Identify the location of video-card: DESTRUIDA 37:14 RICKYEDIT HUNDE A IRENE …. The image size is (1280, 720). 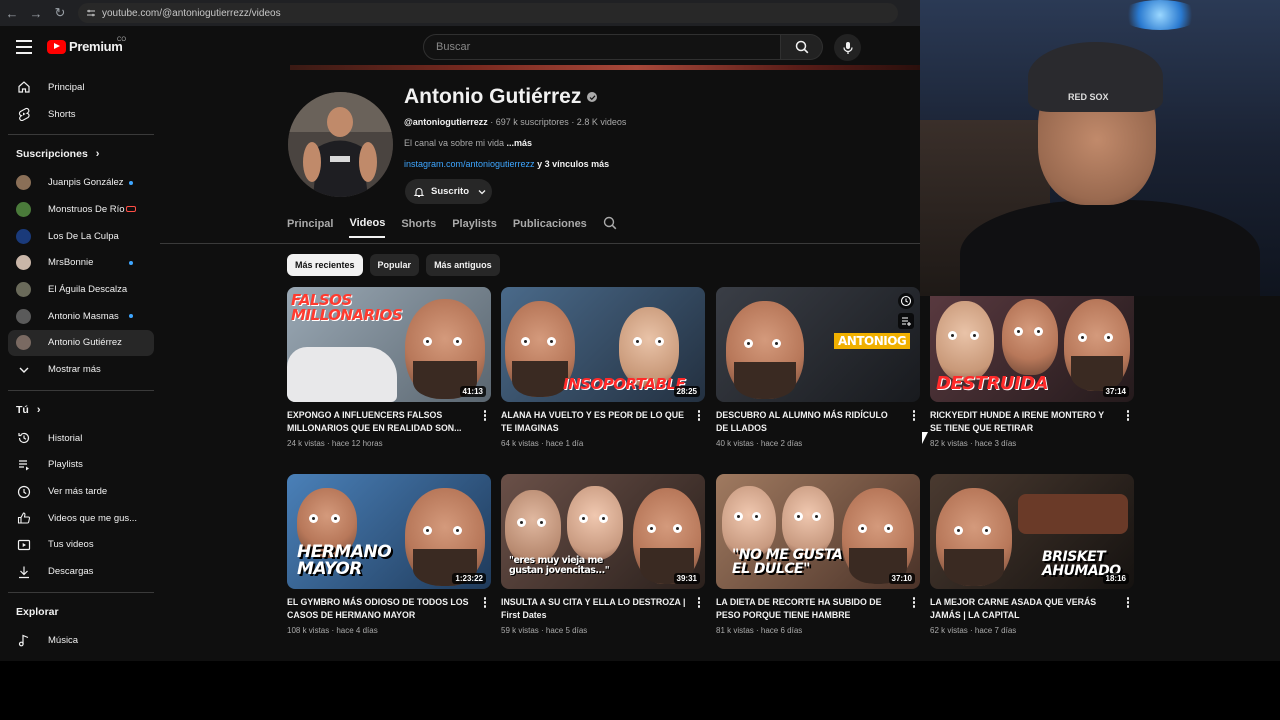
(1032, 367).